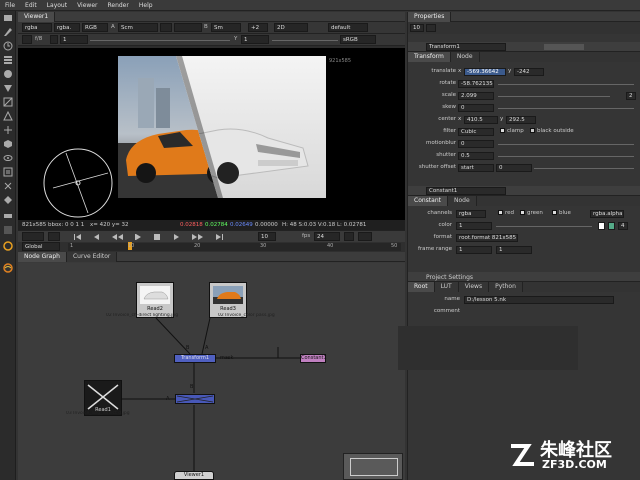  What do you see at coordinates (466, 47) in the screenshot?
I see `transform1-name: Transform1` at bounding box center [466, 47].